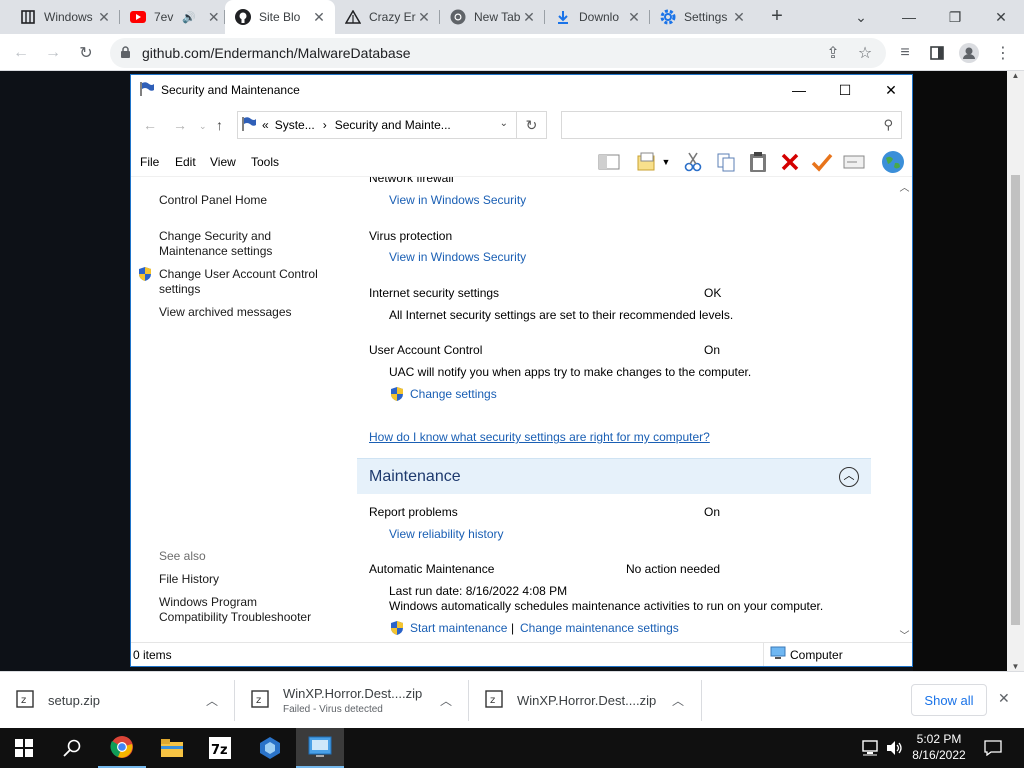  What do you see at coordinates (845, 90) in the screenshot?
I see `maximize-button: ☐` at bounding box center [845, 90].